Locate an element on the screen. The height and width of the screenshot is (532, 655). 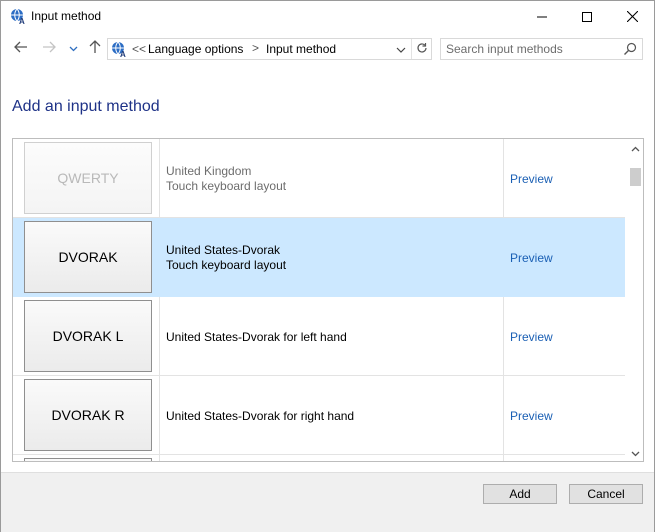
address-bar: A << Language options > Input method is located at coordinates (269, 49).